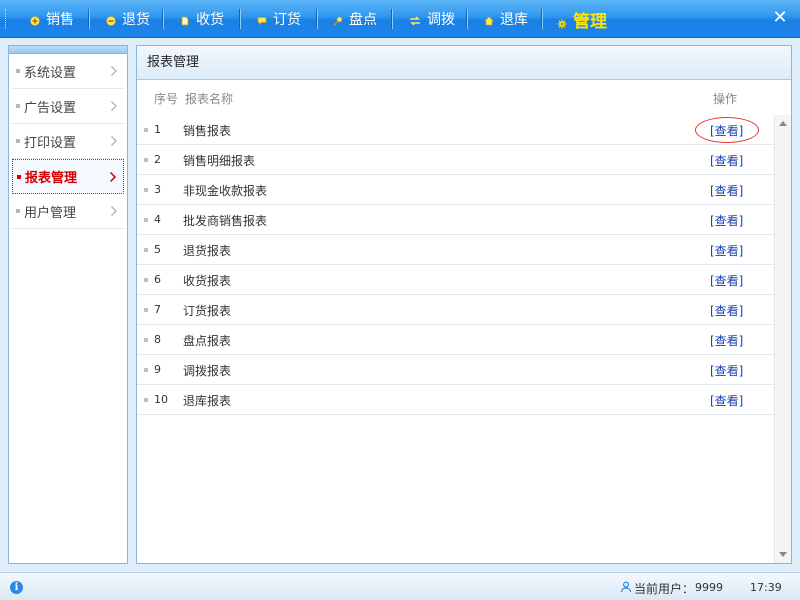  Describe the element at coordinates (225, 191) in the screenshot. I see `row-name: 非现金收款报表` at that location.